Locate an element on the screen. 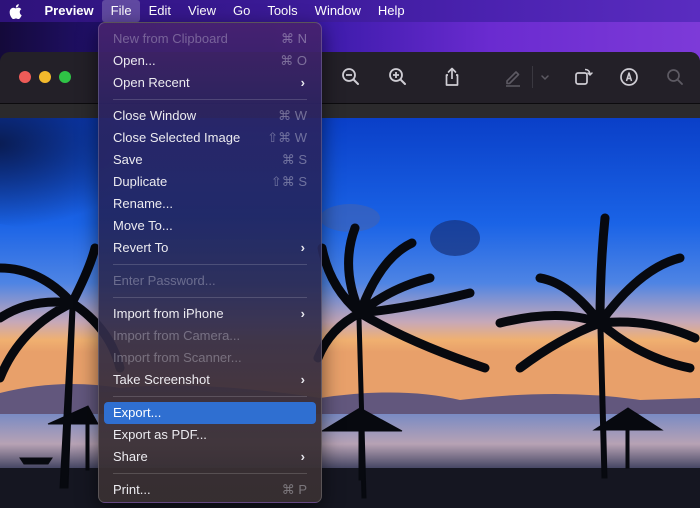 This screenshot has height=508, width=700. menu-item-label: Share is located at coordinates (130, 456).